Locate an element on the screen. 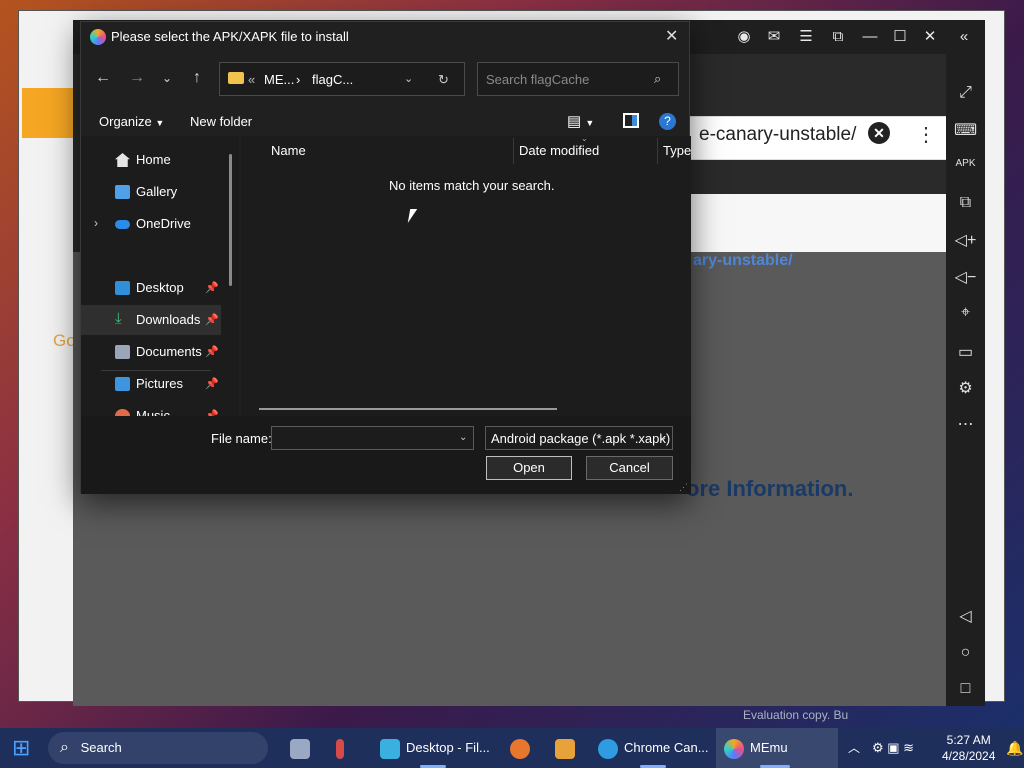 This screenshot has height=768, width=1024. search-icon: ⌕ is located at coordinates (658, 78).